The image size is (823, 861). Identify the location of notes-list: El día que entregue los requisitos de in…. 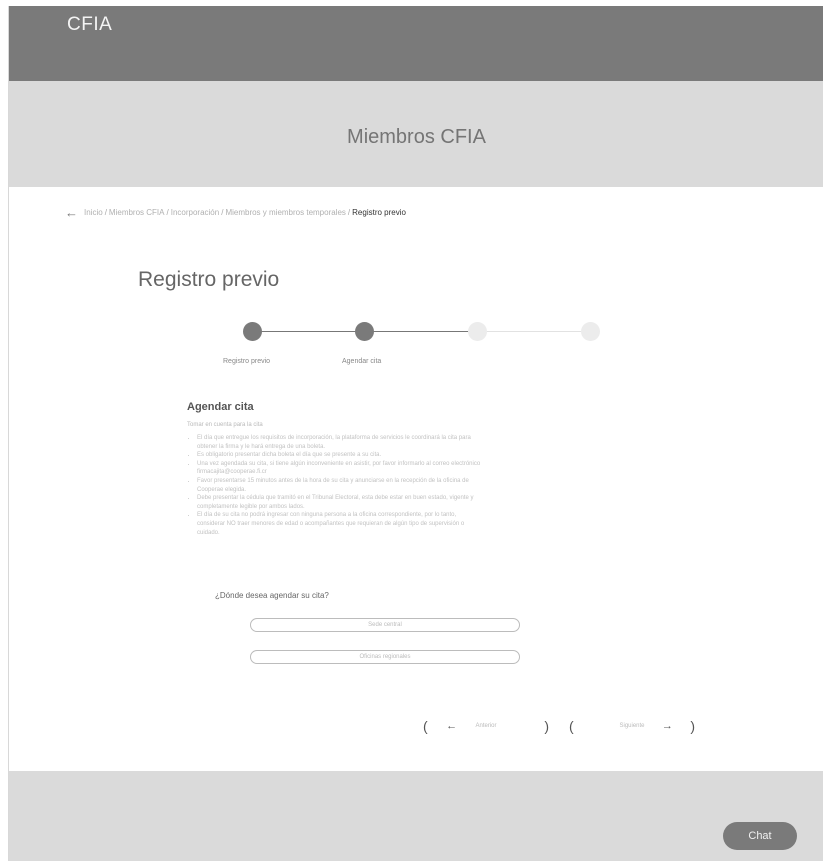
(334, 485).